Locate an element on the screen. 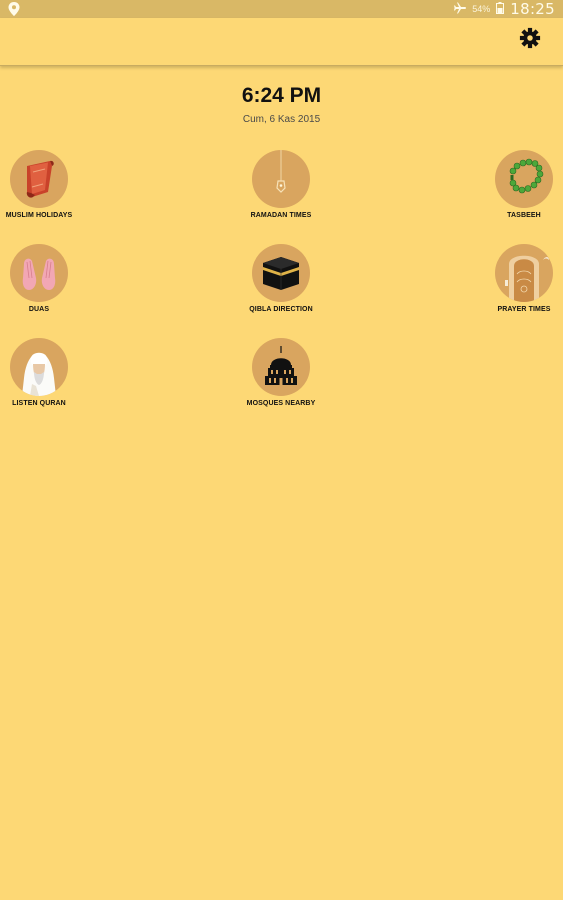 The width and height of the screenshot is (563, 900). prayer-rug-icon is located at coordinates (39, 179).